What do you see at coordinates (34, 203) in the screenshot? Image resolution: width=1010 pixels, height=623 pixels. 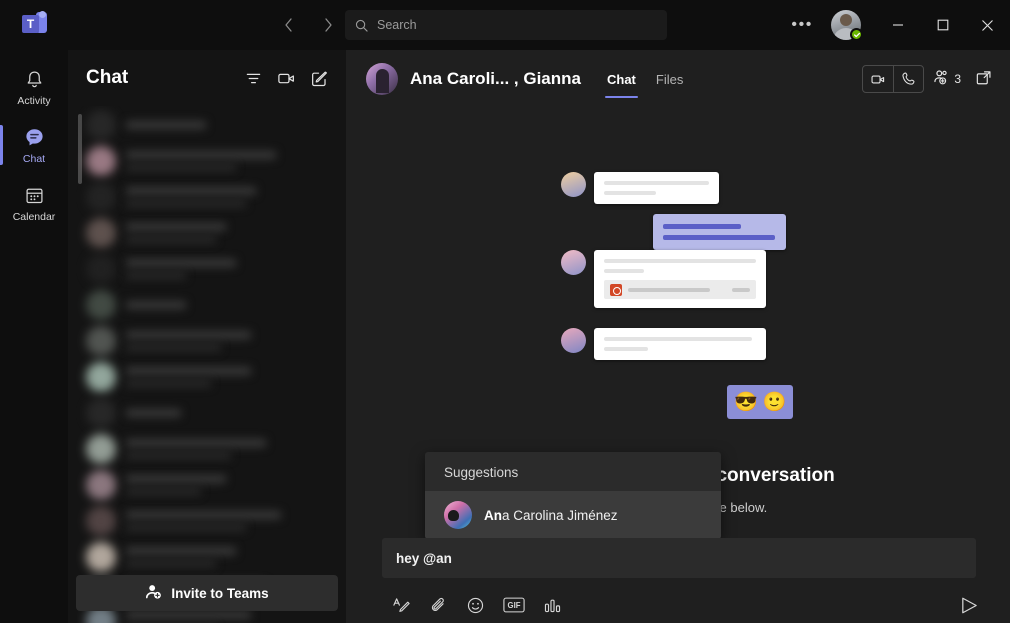 I see `sidebar-item-calendar: Calendar` at bounding box center [34, 203].